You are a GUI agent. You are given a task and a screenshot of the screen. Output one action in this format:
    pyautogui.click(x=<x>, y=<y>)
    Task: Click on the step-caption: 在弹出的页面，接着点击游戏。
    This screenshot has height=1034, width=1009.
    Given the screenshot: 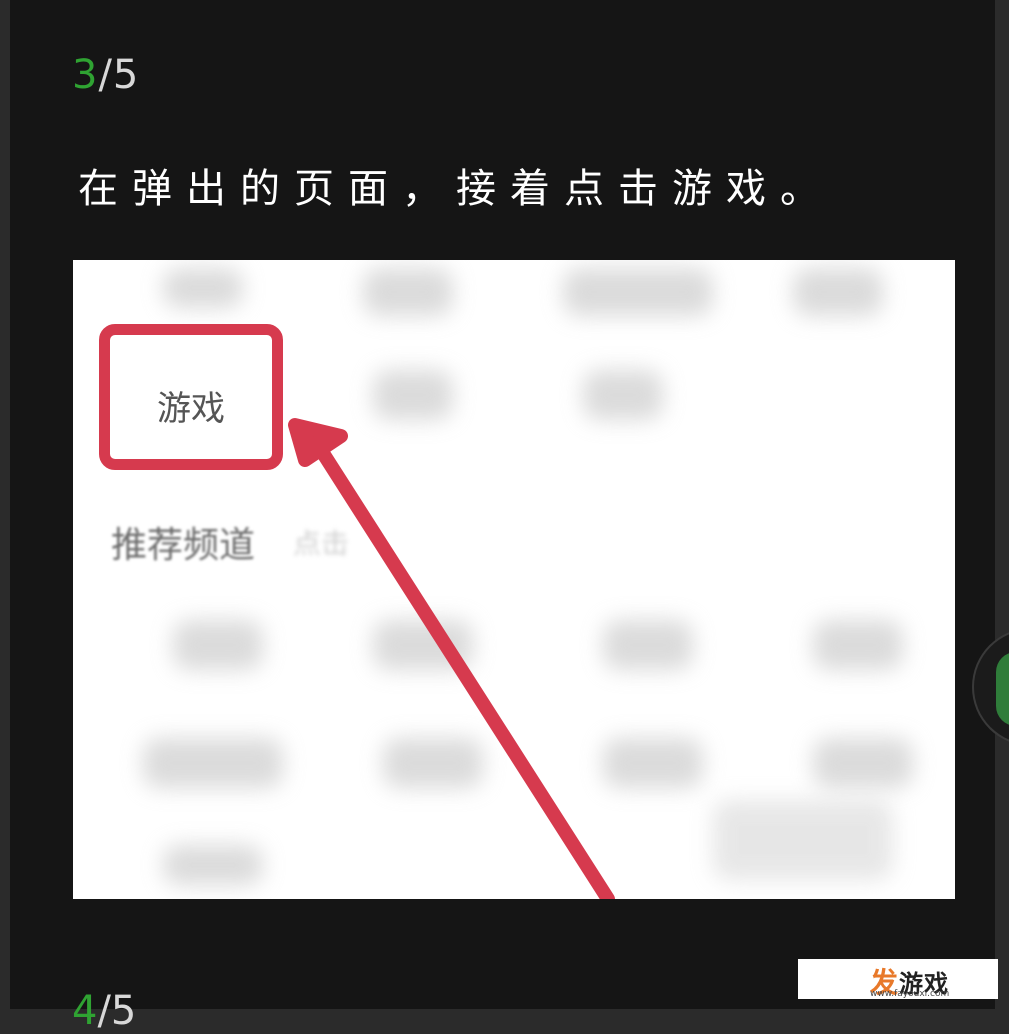 What is the action you would take?
    pyautogui.click(x=456, y=189)
    